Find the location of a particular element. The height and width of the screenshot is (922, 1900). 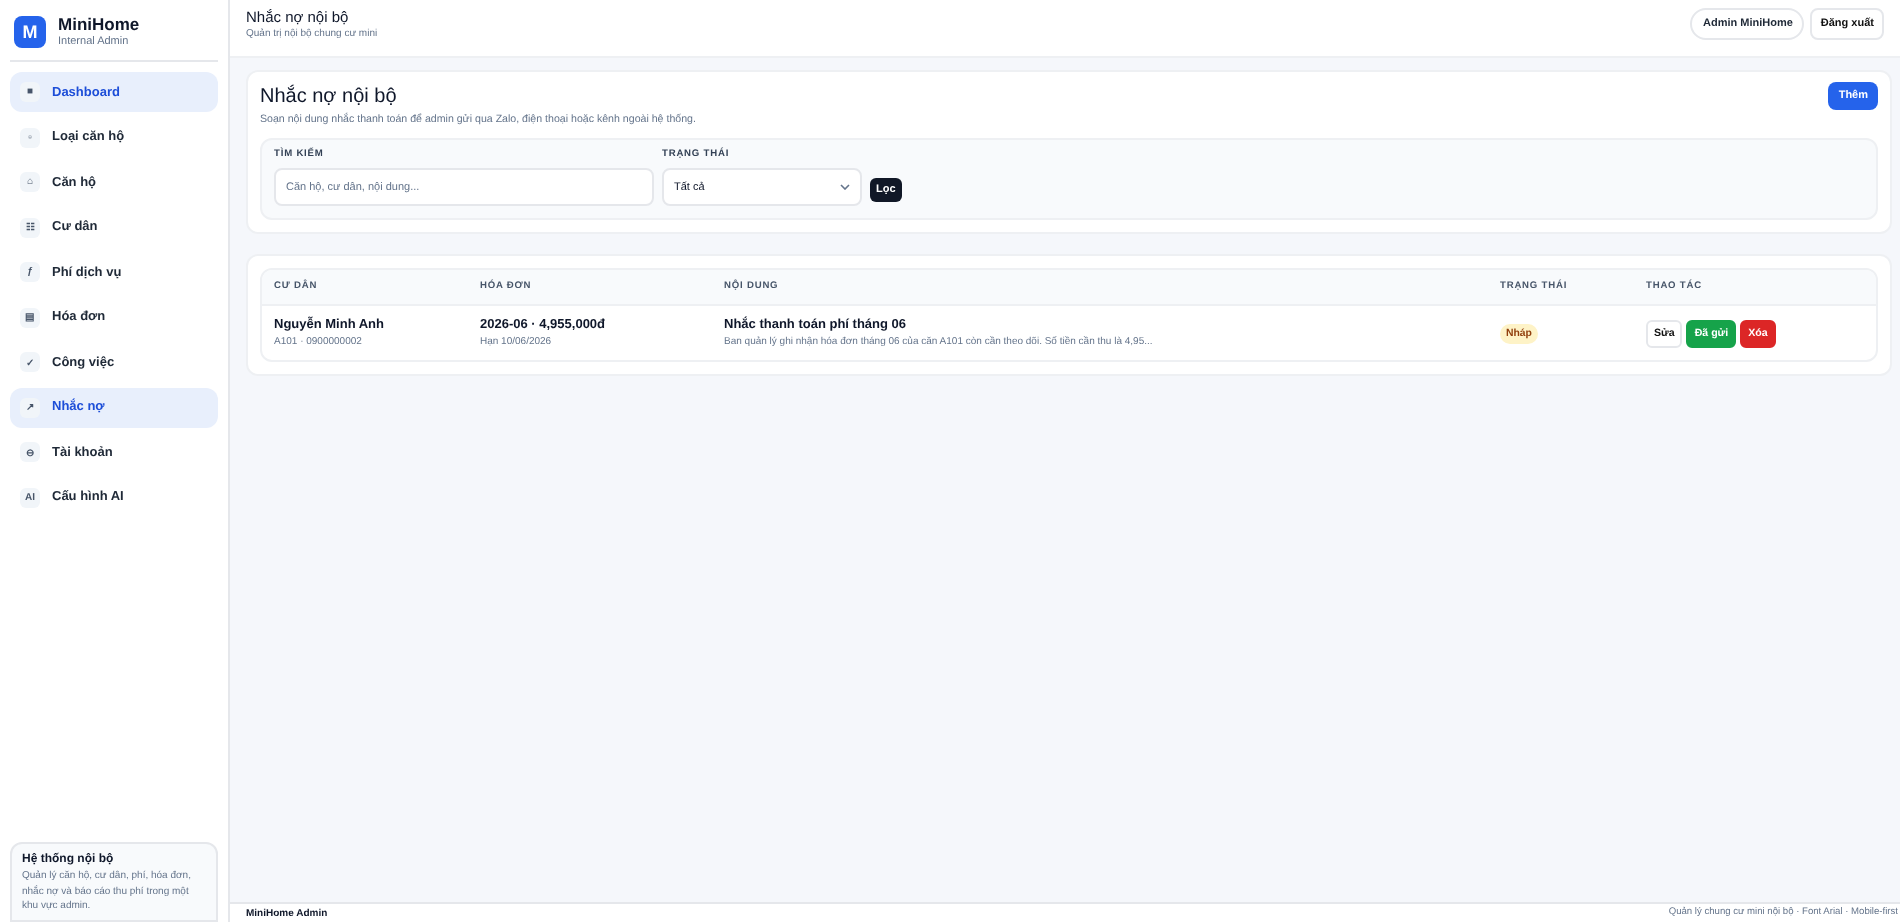

logo: M is located at coordinates (30, 31).